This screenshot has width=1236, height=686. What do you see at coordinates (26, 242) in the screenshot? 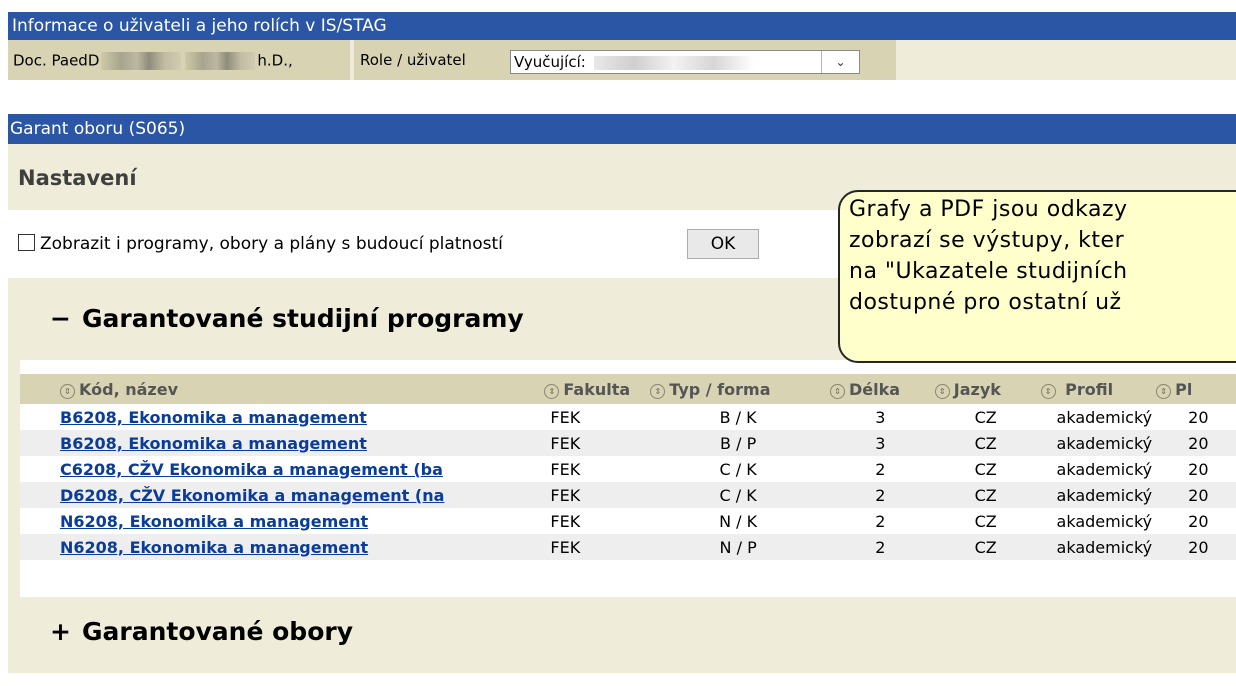
I see `future-validity-checkbox` at bounding box center [26, 242].